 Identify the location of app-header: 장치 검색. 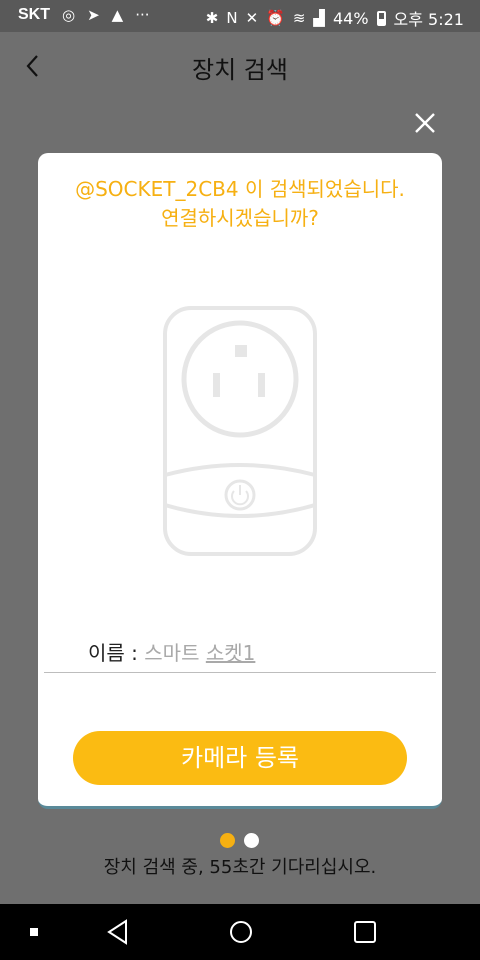
(240, 67).